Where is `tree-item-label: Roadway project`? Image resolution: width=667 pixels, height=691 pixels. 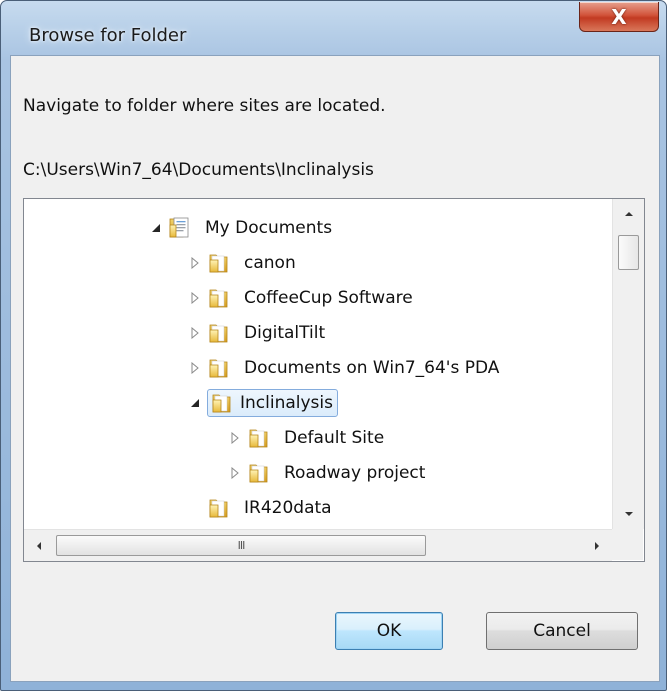
tree-item-label: Roadway project is located at coordinates (355, 473).